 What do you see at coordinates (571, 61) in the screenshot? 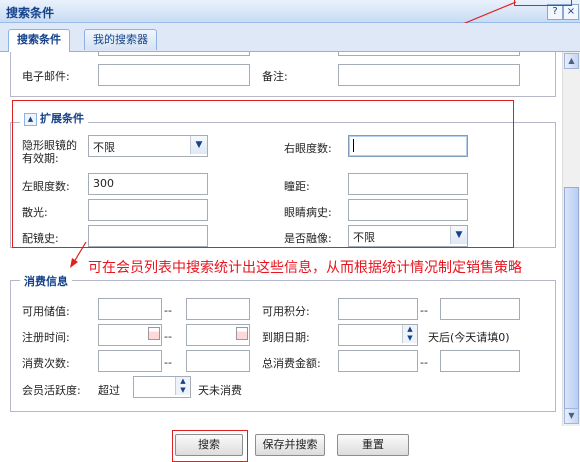
I see `scroll-up-icon: ▲` at bounding box center [571, 61].